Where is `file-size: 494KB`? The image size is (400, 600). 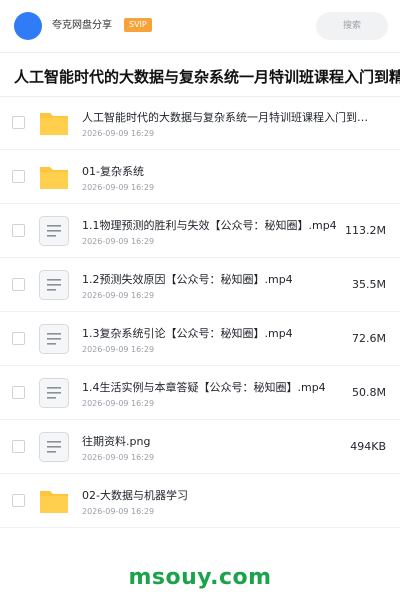
file-size: 494KB is located at coordinates (368, 446).